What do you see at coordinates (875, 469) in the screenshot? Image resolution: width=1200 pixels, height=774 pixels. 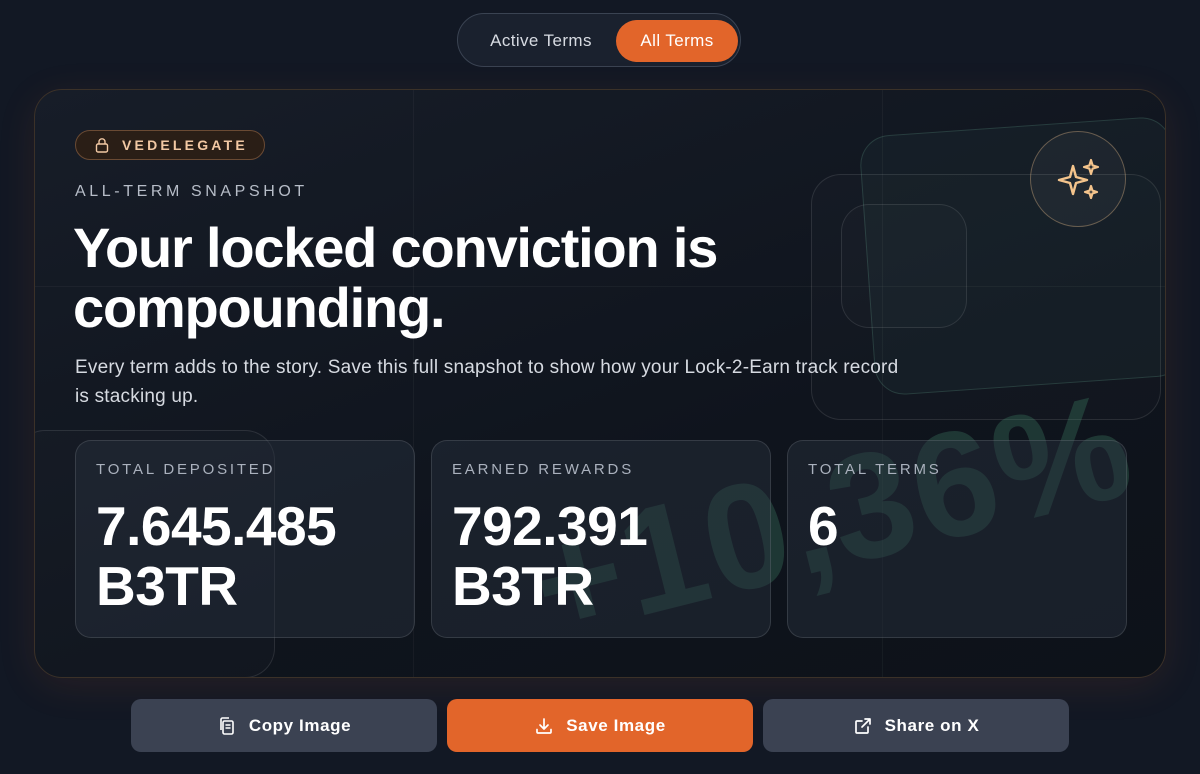 I see `stat-label: TOTAL TERMS` at bounding box center [875, 469].